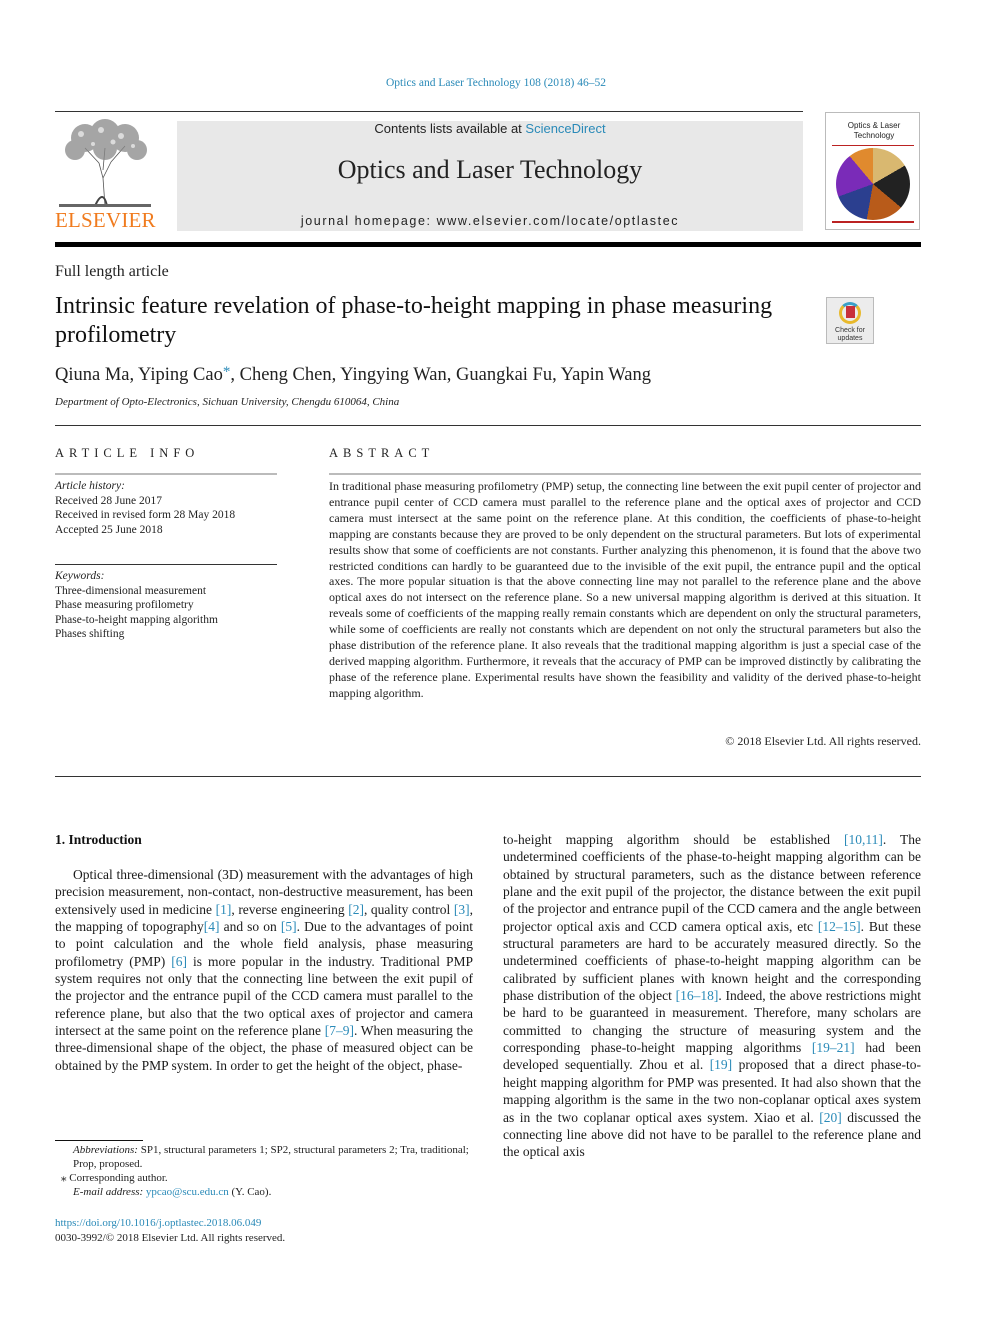  I want to click on article-info-divider, so click(166, 474).